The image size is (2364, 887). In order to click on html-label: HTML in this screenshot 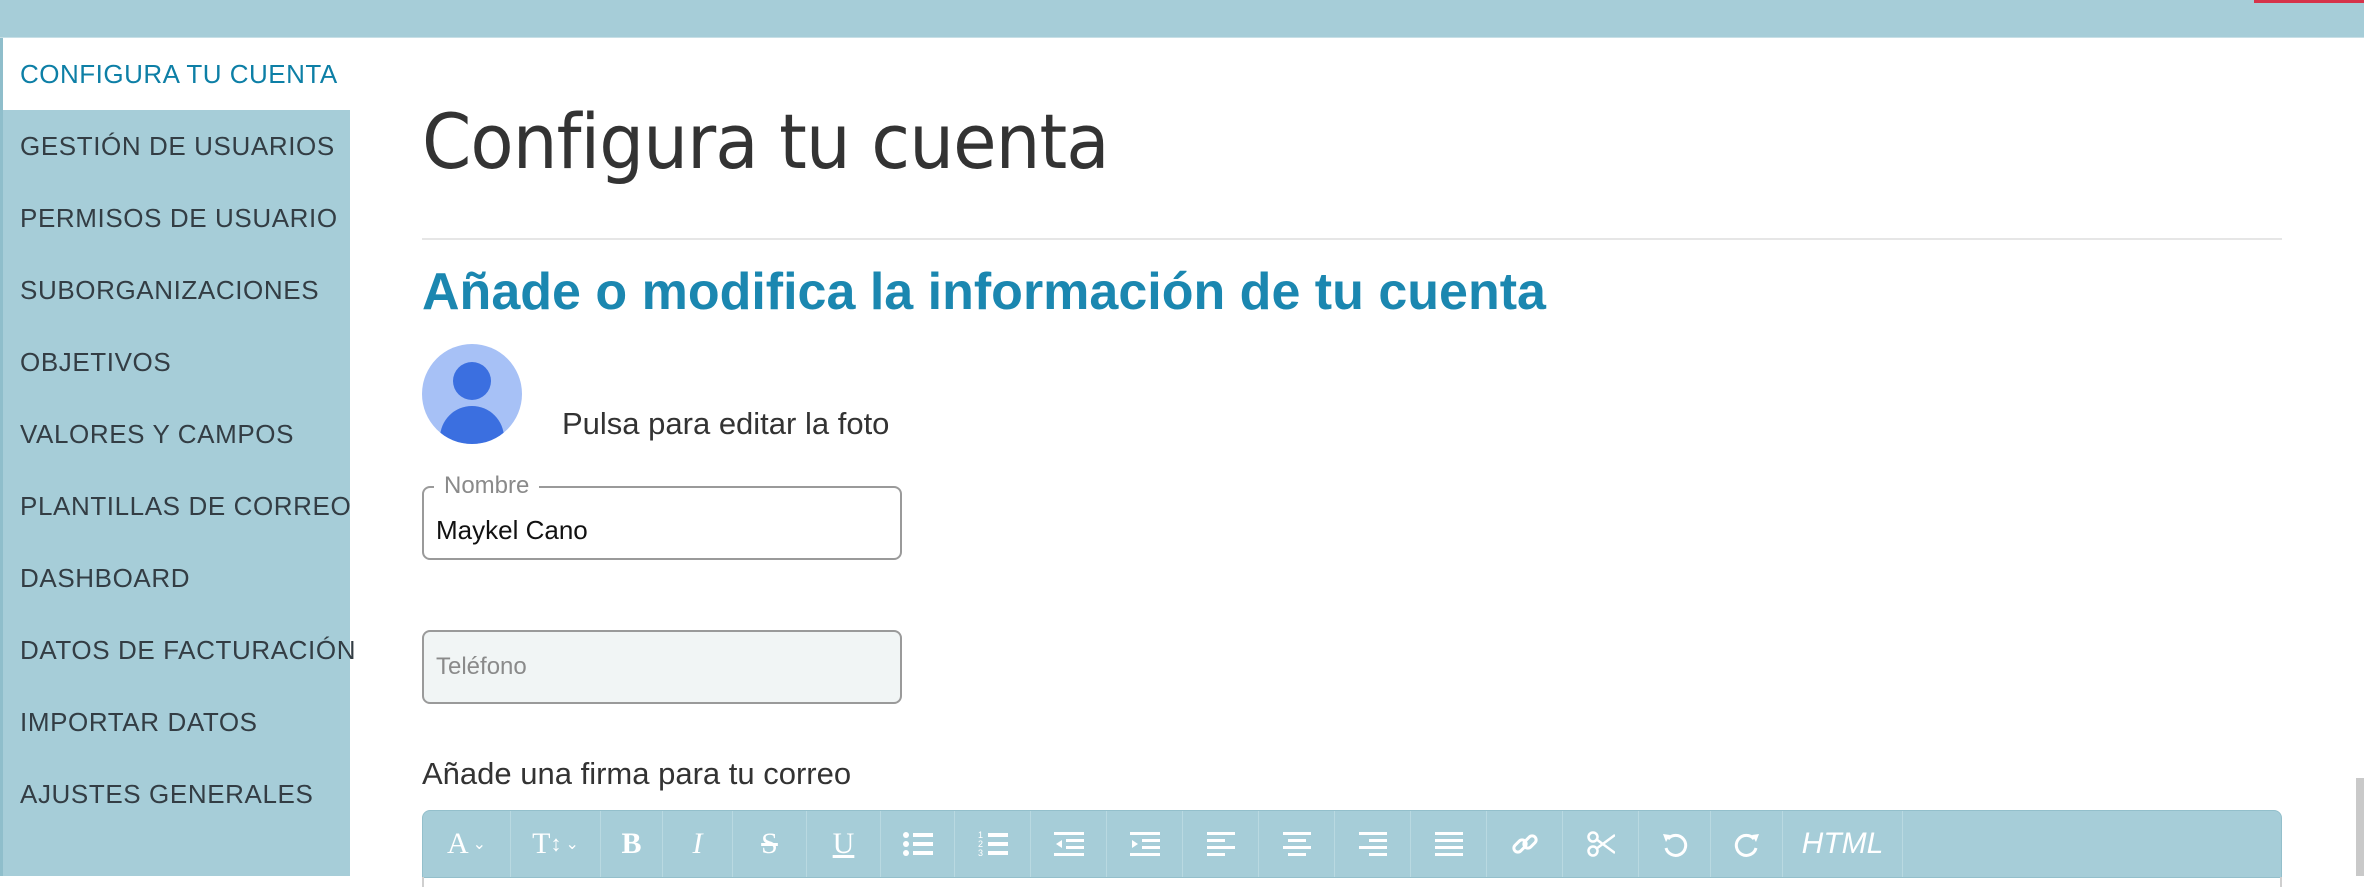, I will do `click(1842, 843)`.